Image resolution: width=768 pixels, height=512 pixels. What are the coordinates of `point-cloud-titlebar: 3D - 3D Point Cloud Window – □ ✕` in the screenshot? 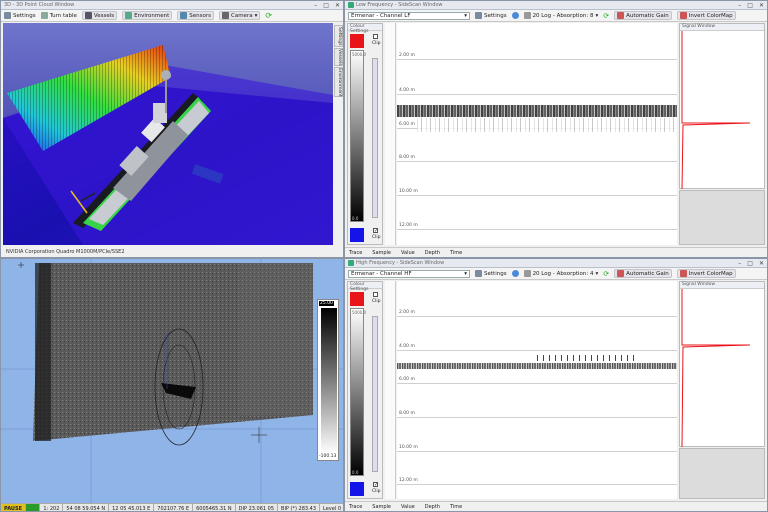 It's located at (172, 5).